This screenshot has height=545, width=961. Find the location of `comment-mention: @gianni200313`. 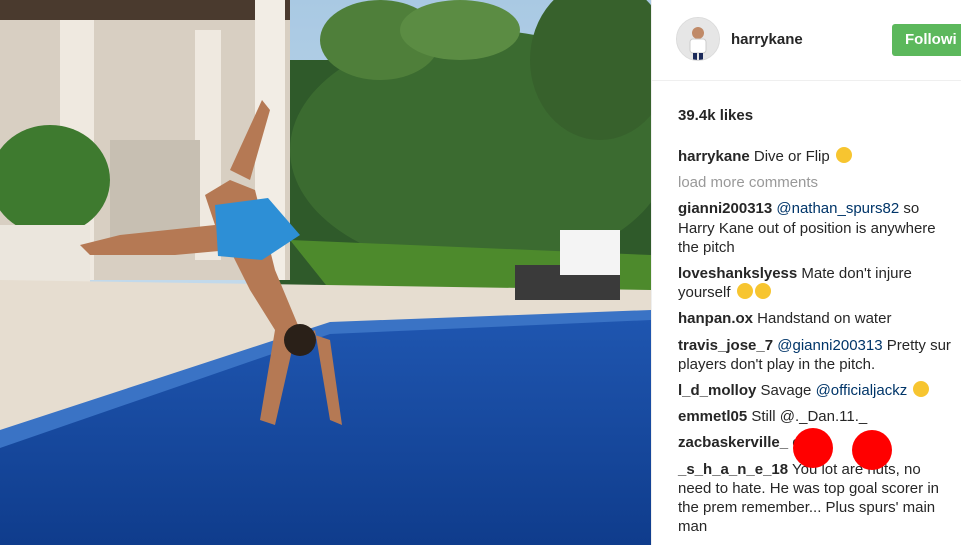

comment-mention: @gianni200313 is located at coordinates (827, 345).